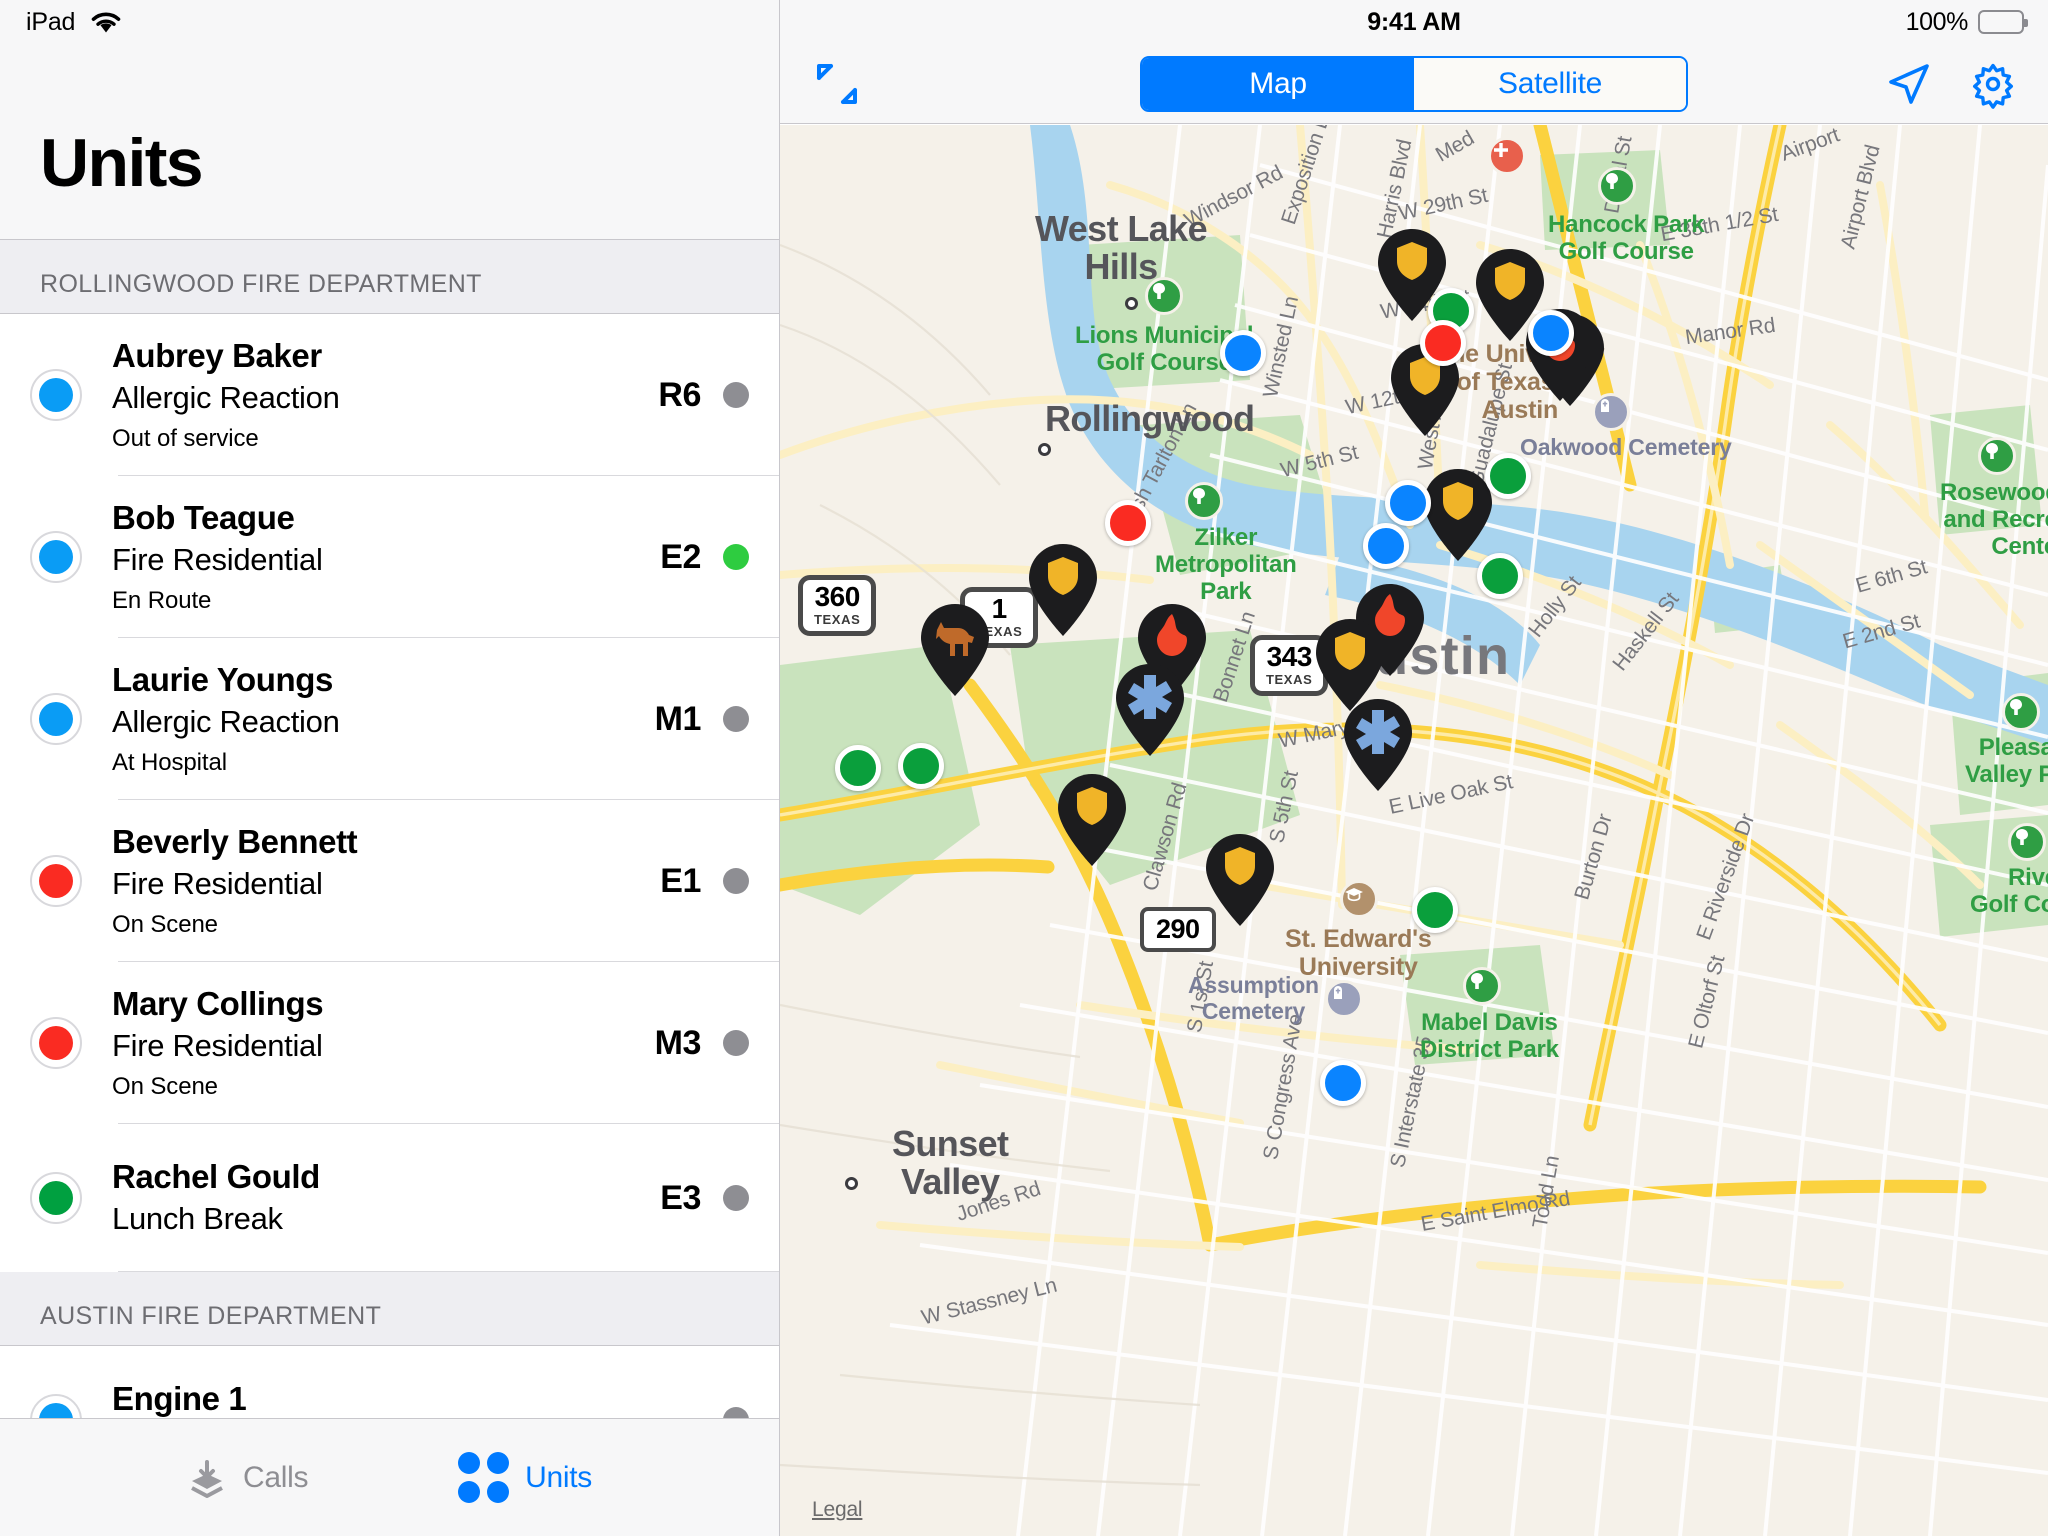 This screenshot has width=2048, height=1536. I want to click on tab-units-label: Units, so click(559, 1477).